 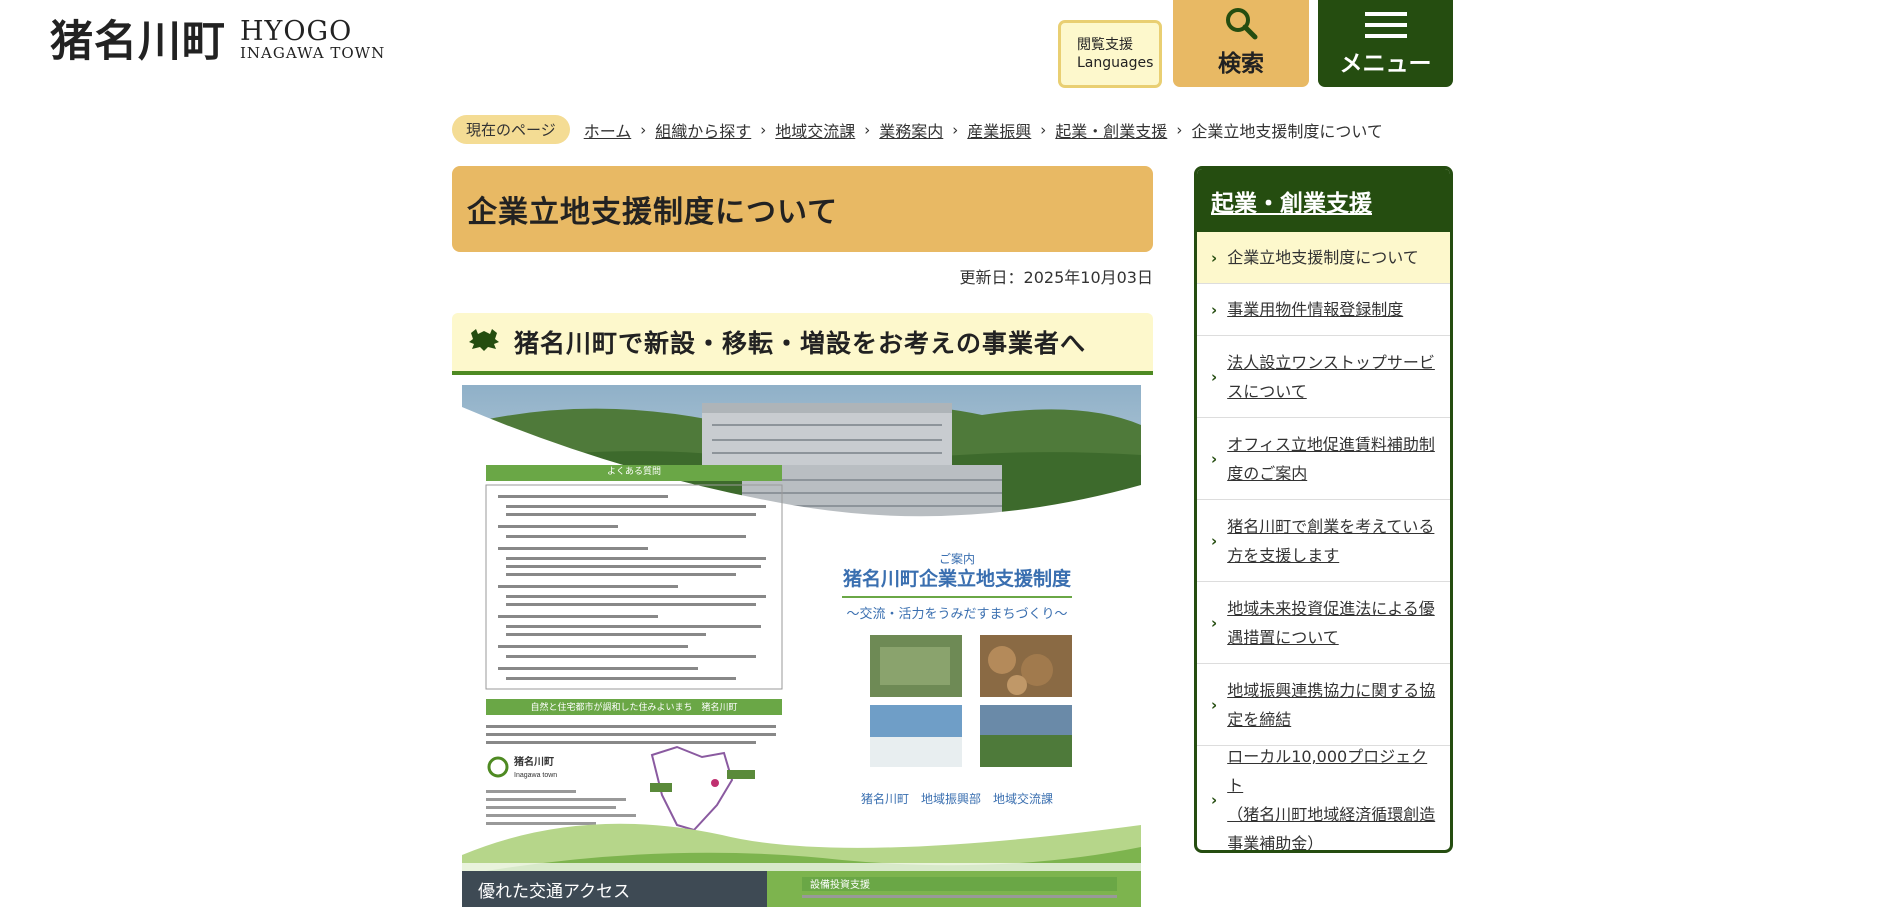 What do you see at coordinates (554, 892) in the screenshot?
I see `flyer-bottom-left: 優れた交通アクセス` at bounding box center [554, 892].